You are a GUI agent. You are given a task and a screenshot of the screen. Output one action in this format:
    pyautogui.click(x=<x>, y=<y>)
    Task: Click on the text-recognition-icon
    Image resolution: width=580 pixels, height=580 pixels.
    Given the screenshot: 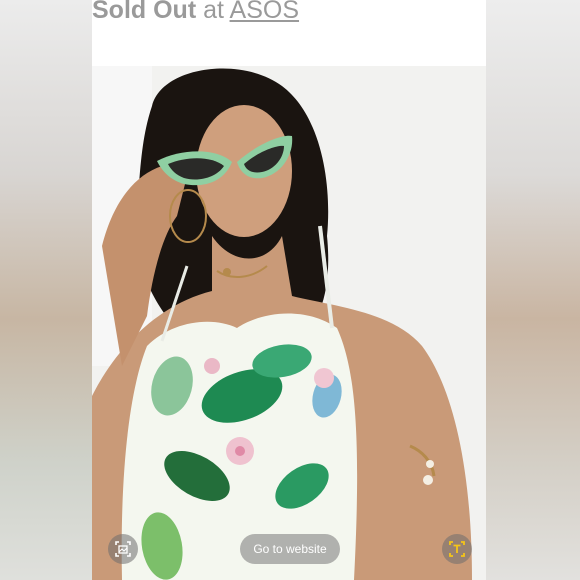 What is the action you would take?
    pyautogui.click(x=457, y=549)
    